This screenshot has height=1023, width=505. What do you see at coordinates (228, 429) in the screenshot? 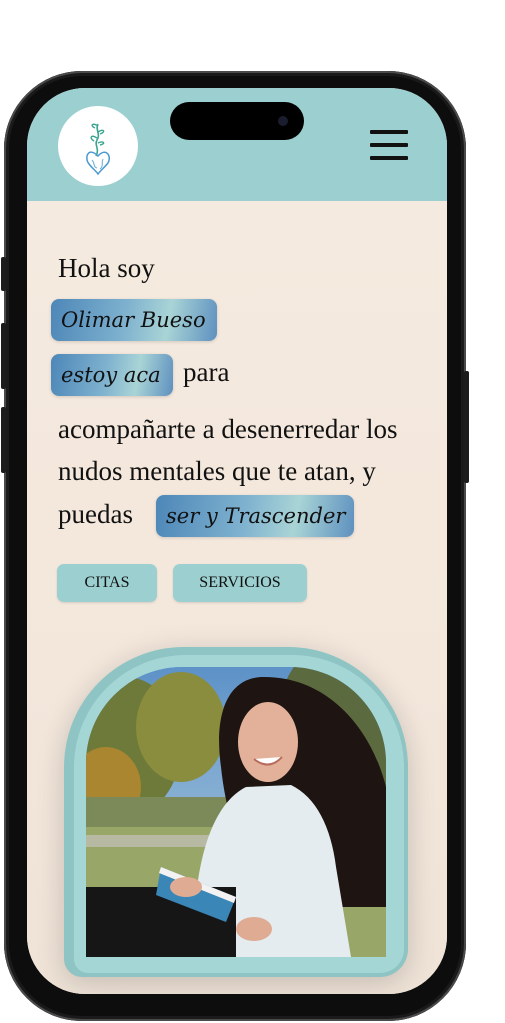
I see `hero-line-1: acompañarte a desenerredar los` at bounding box center [228, 429].